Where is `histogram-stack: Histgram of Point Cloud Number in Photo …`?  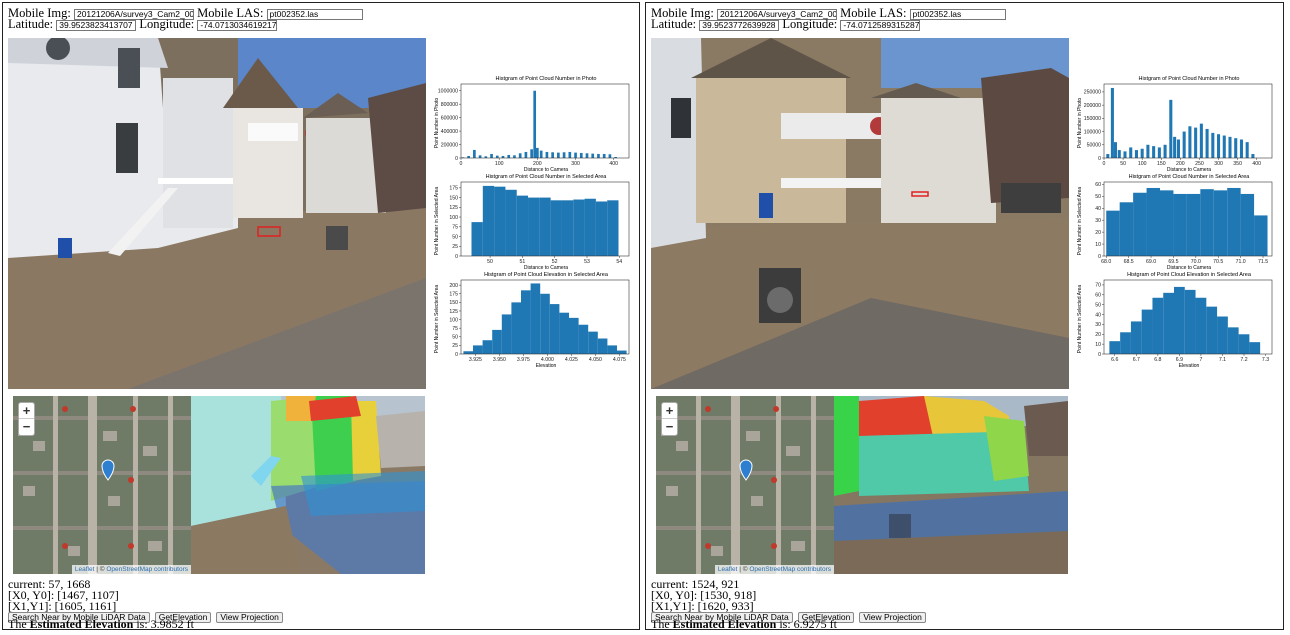 histogram-stack: Histgram of Point Cloud Number in Photo … is located at coordinates (531, 222).